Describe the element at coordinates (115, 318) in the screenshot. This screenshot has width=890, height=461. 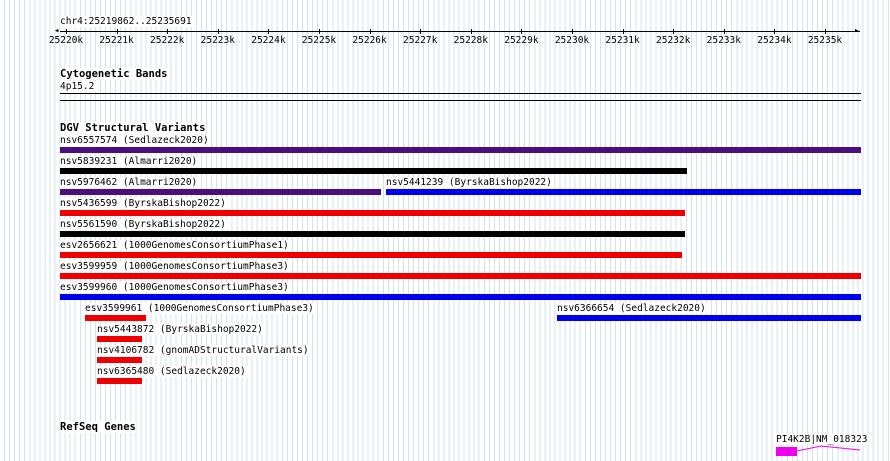
I see `feature-bar-esv3599961` at that location.